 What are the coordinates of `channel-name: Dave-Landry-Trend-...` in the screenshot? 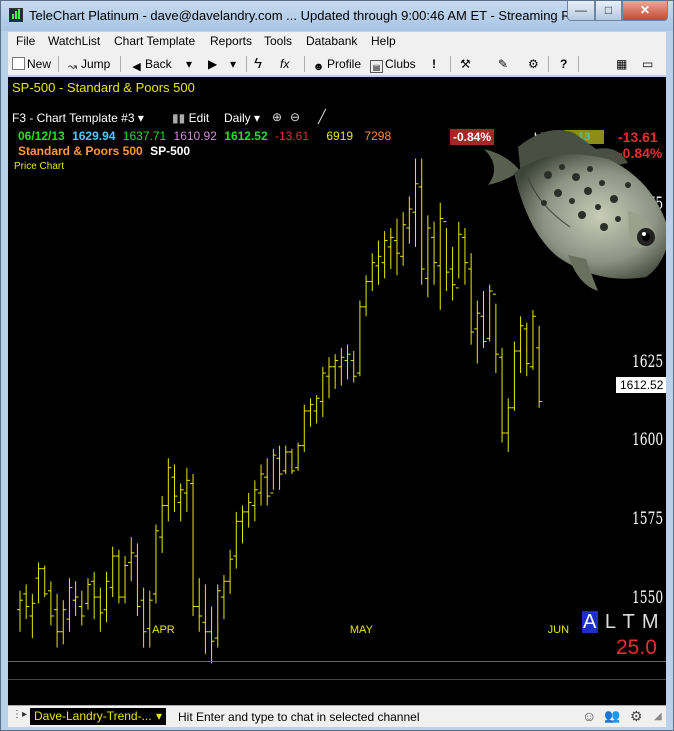 It's located at (93, 716).